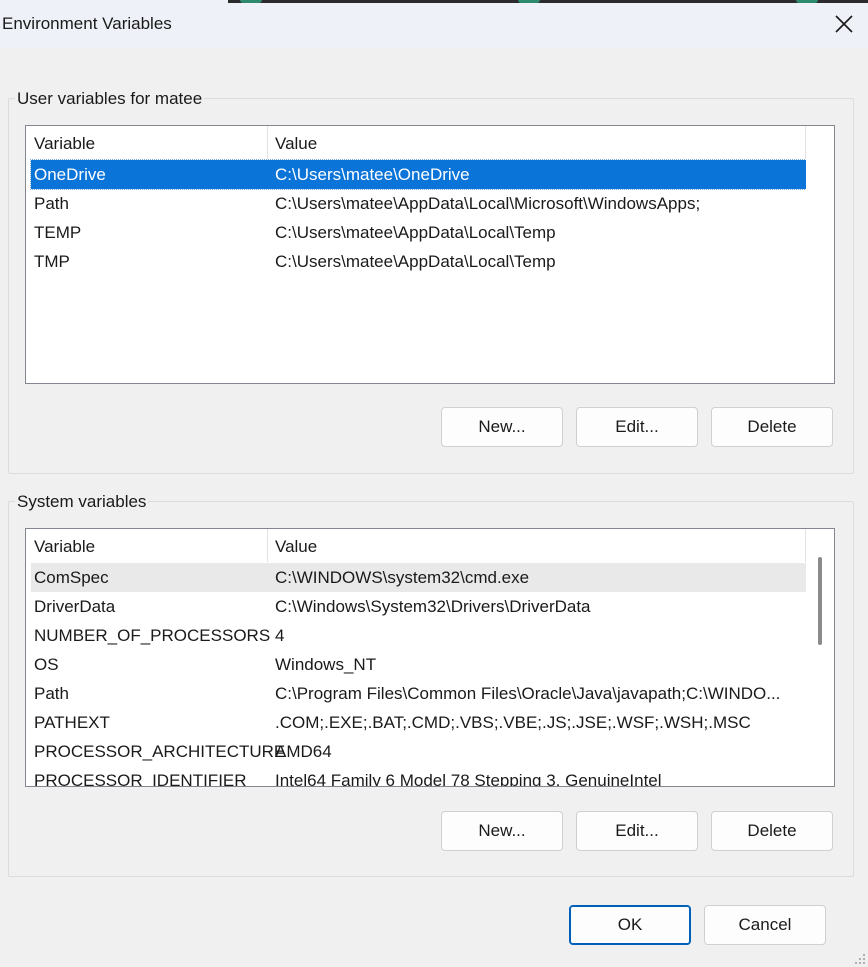 The height and width of the screenshot is (967, 868). What do you see at coordinates (418, 664) in the screenshot?
I see `table-row: OS Windows_NT` at bounding box center [418, 664].